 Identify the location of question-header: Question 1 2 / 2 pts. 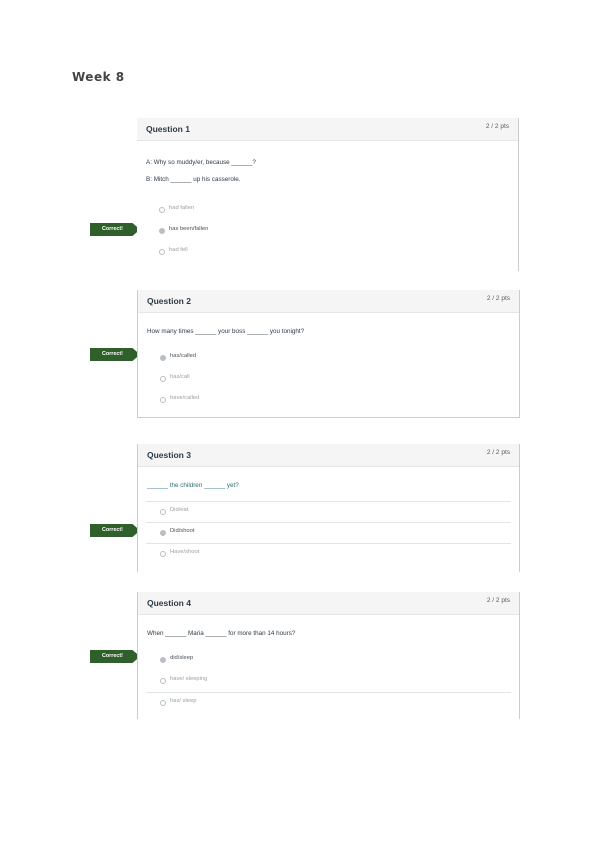
(327, 129).